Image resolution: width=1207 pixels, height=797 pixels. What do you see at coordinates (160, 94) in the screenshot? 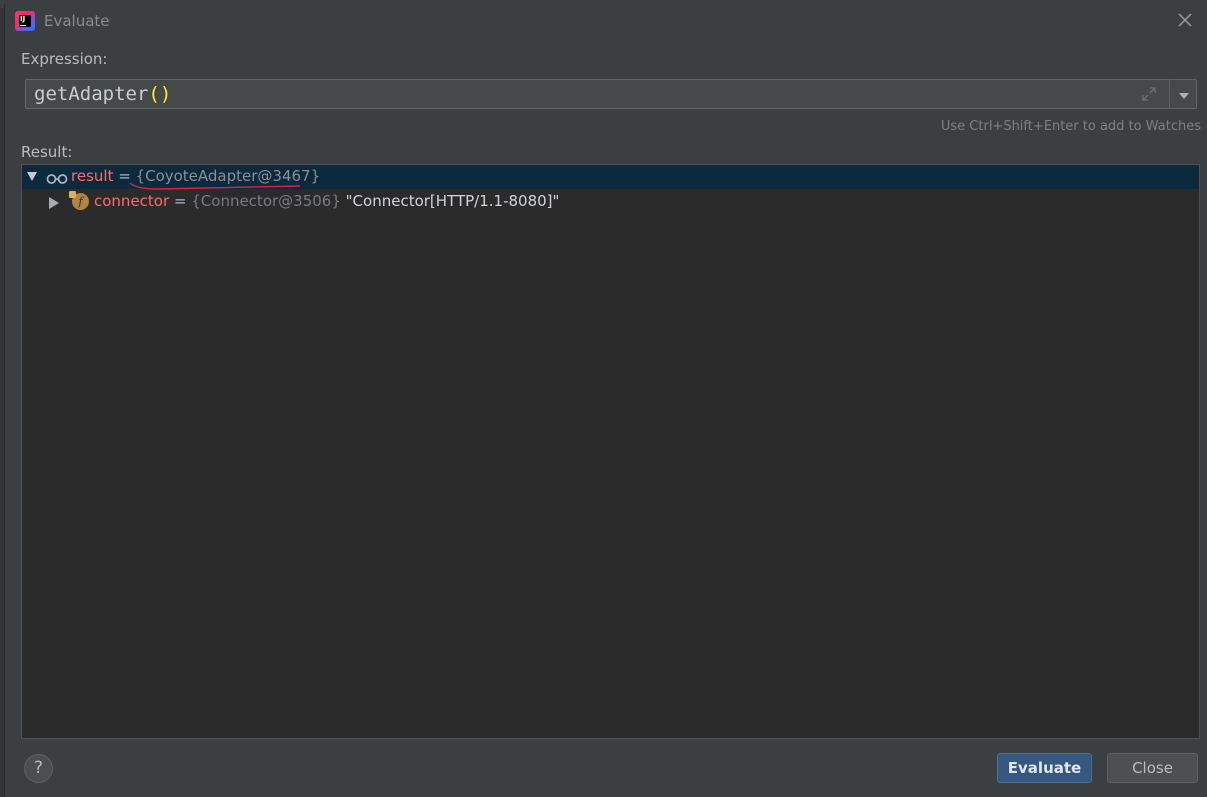
I see `expression-parens: ()` at bounding box center [160, 94].